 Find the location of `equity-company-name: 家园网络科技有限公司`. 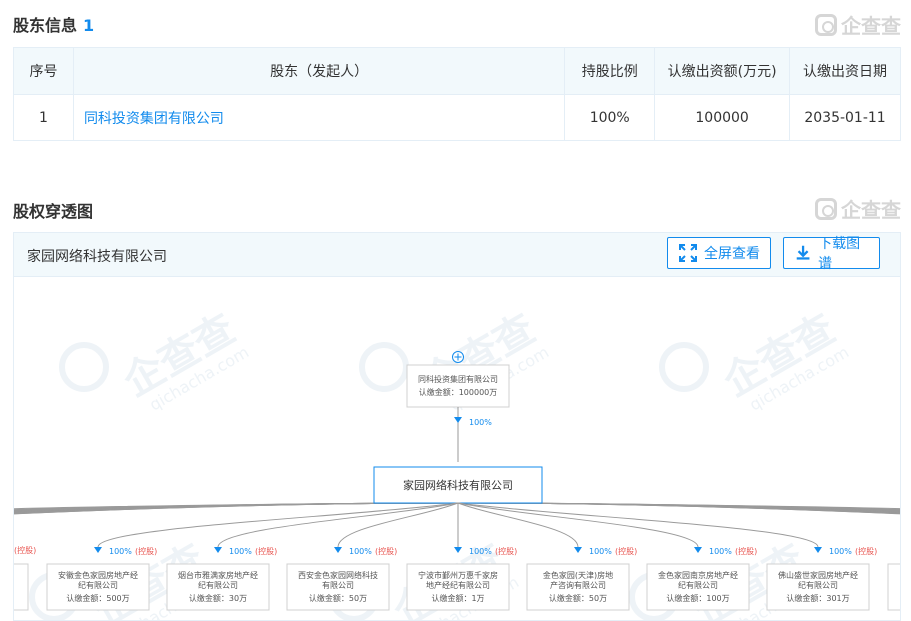

equity-company-name: 家园网络科技有限公司 is located at coordinates (97, 257).